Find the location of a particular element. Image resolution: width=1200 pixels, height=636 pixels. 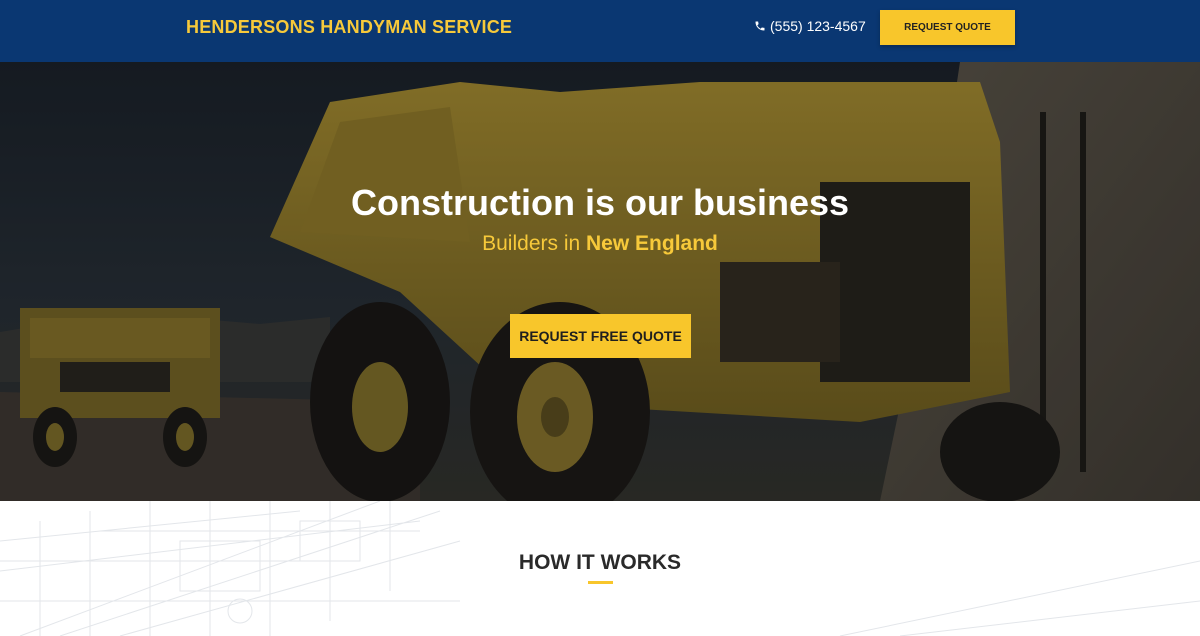

hero-subtitle-highlight: New England is located at coordinates (652, 243).